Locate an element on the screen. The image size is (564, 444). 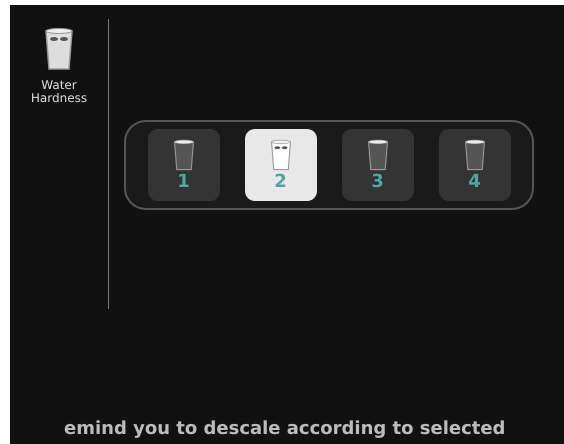
hardness-level-card: 3 is located at coordinates (378, 165).